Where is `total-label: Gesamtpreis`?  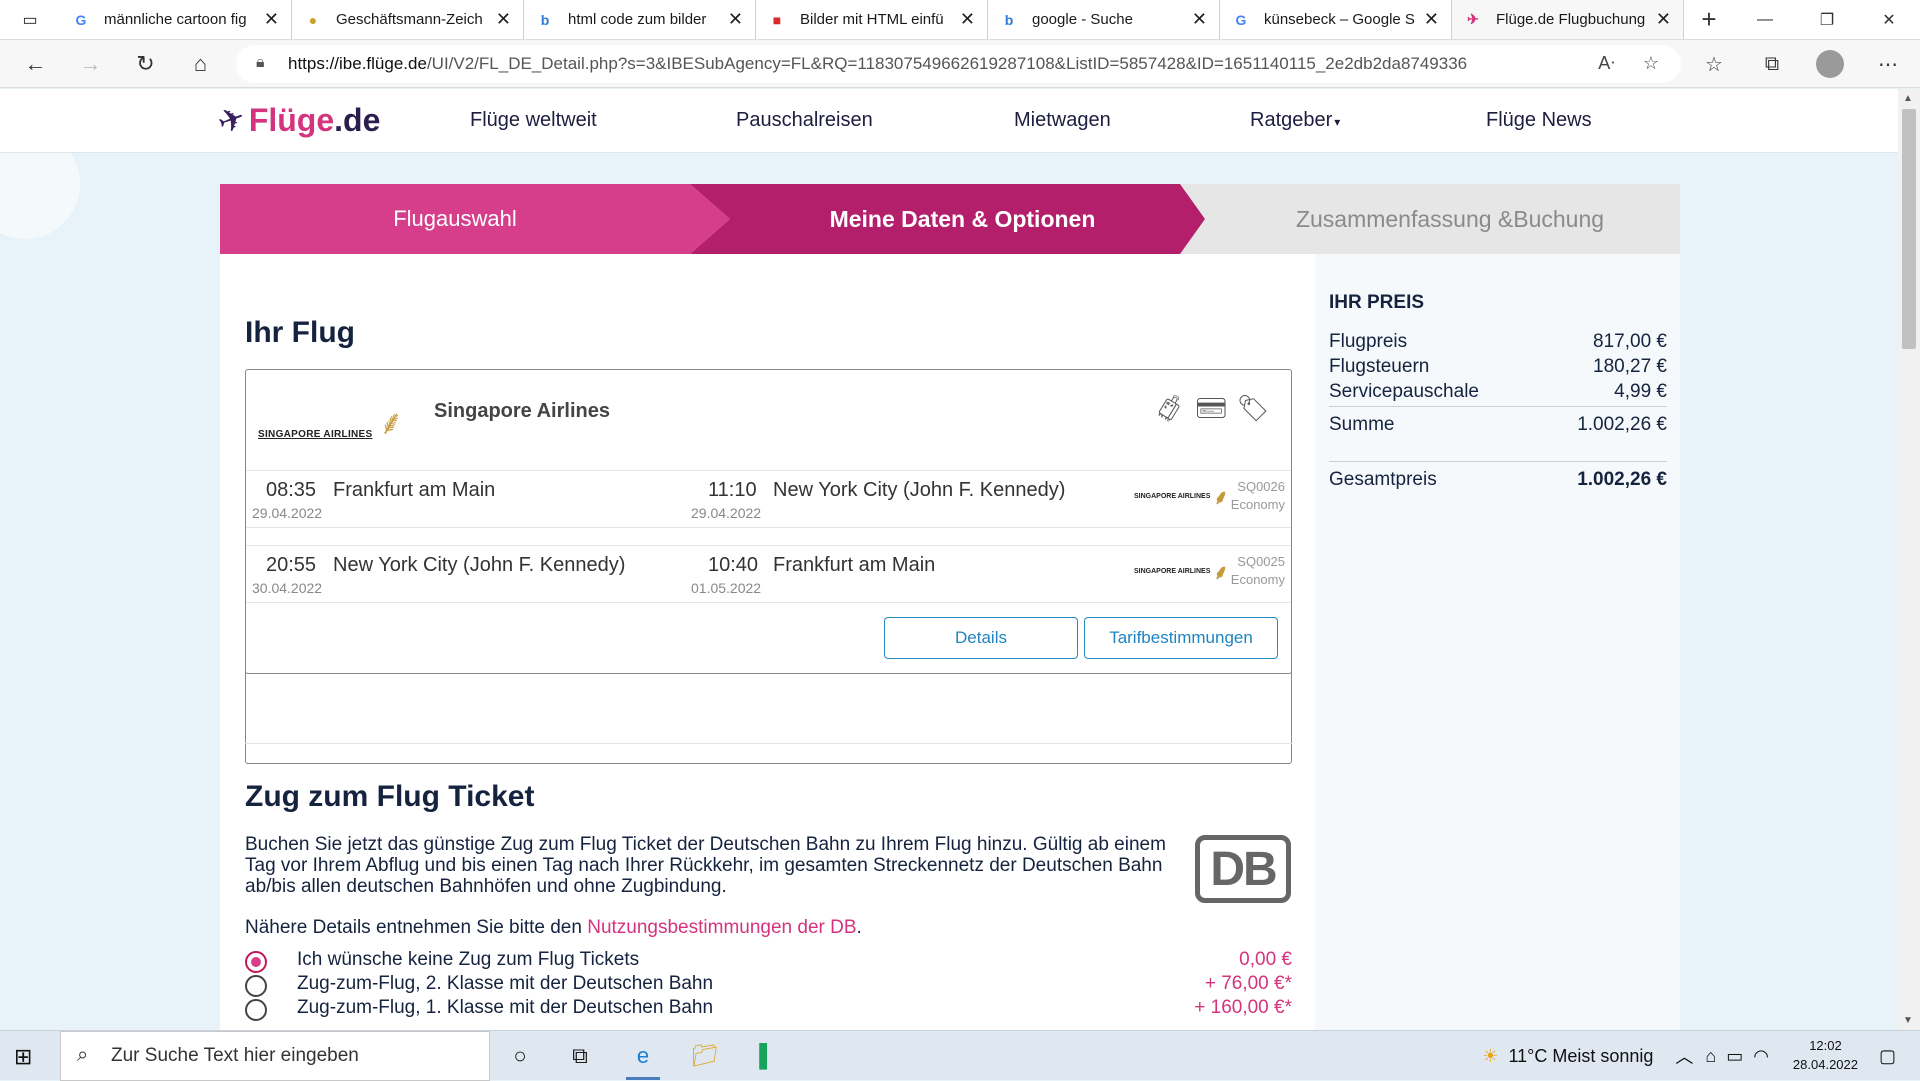 total-label: Gesamtpreis is located at coordinates (1383, 479).